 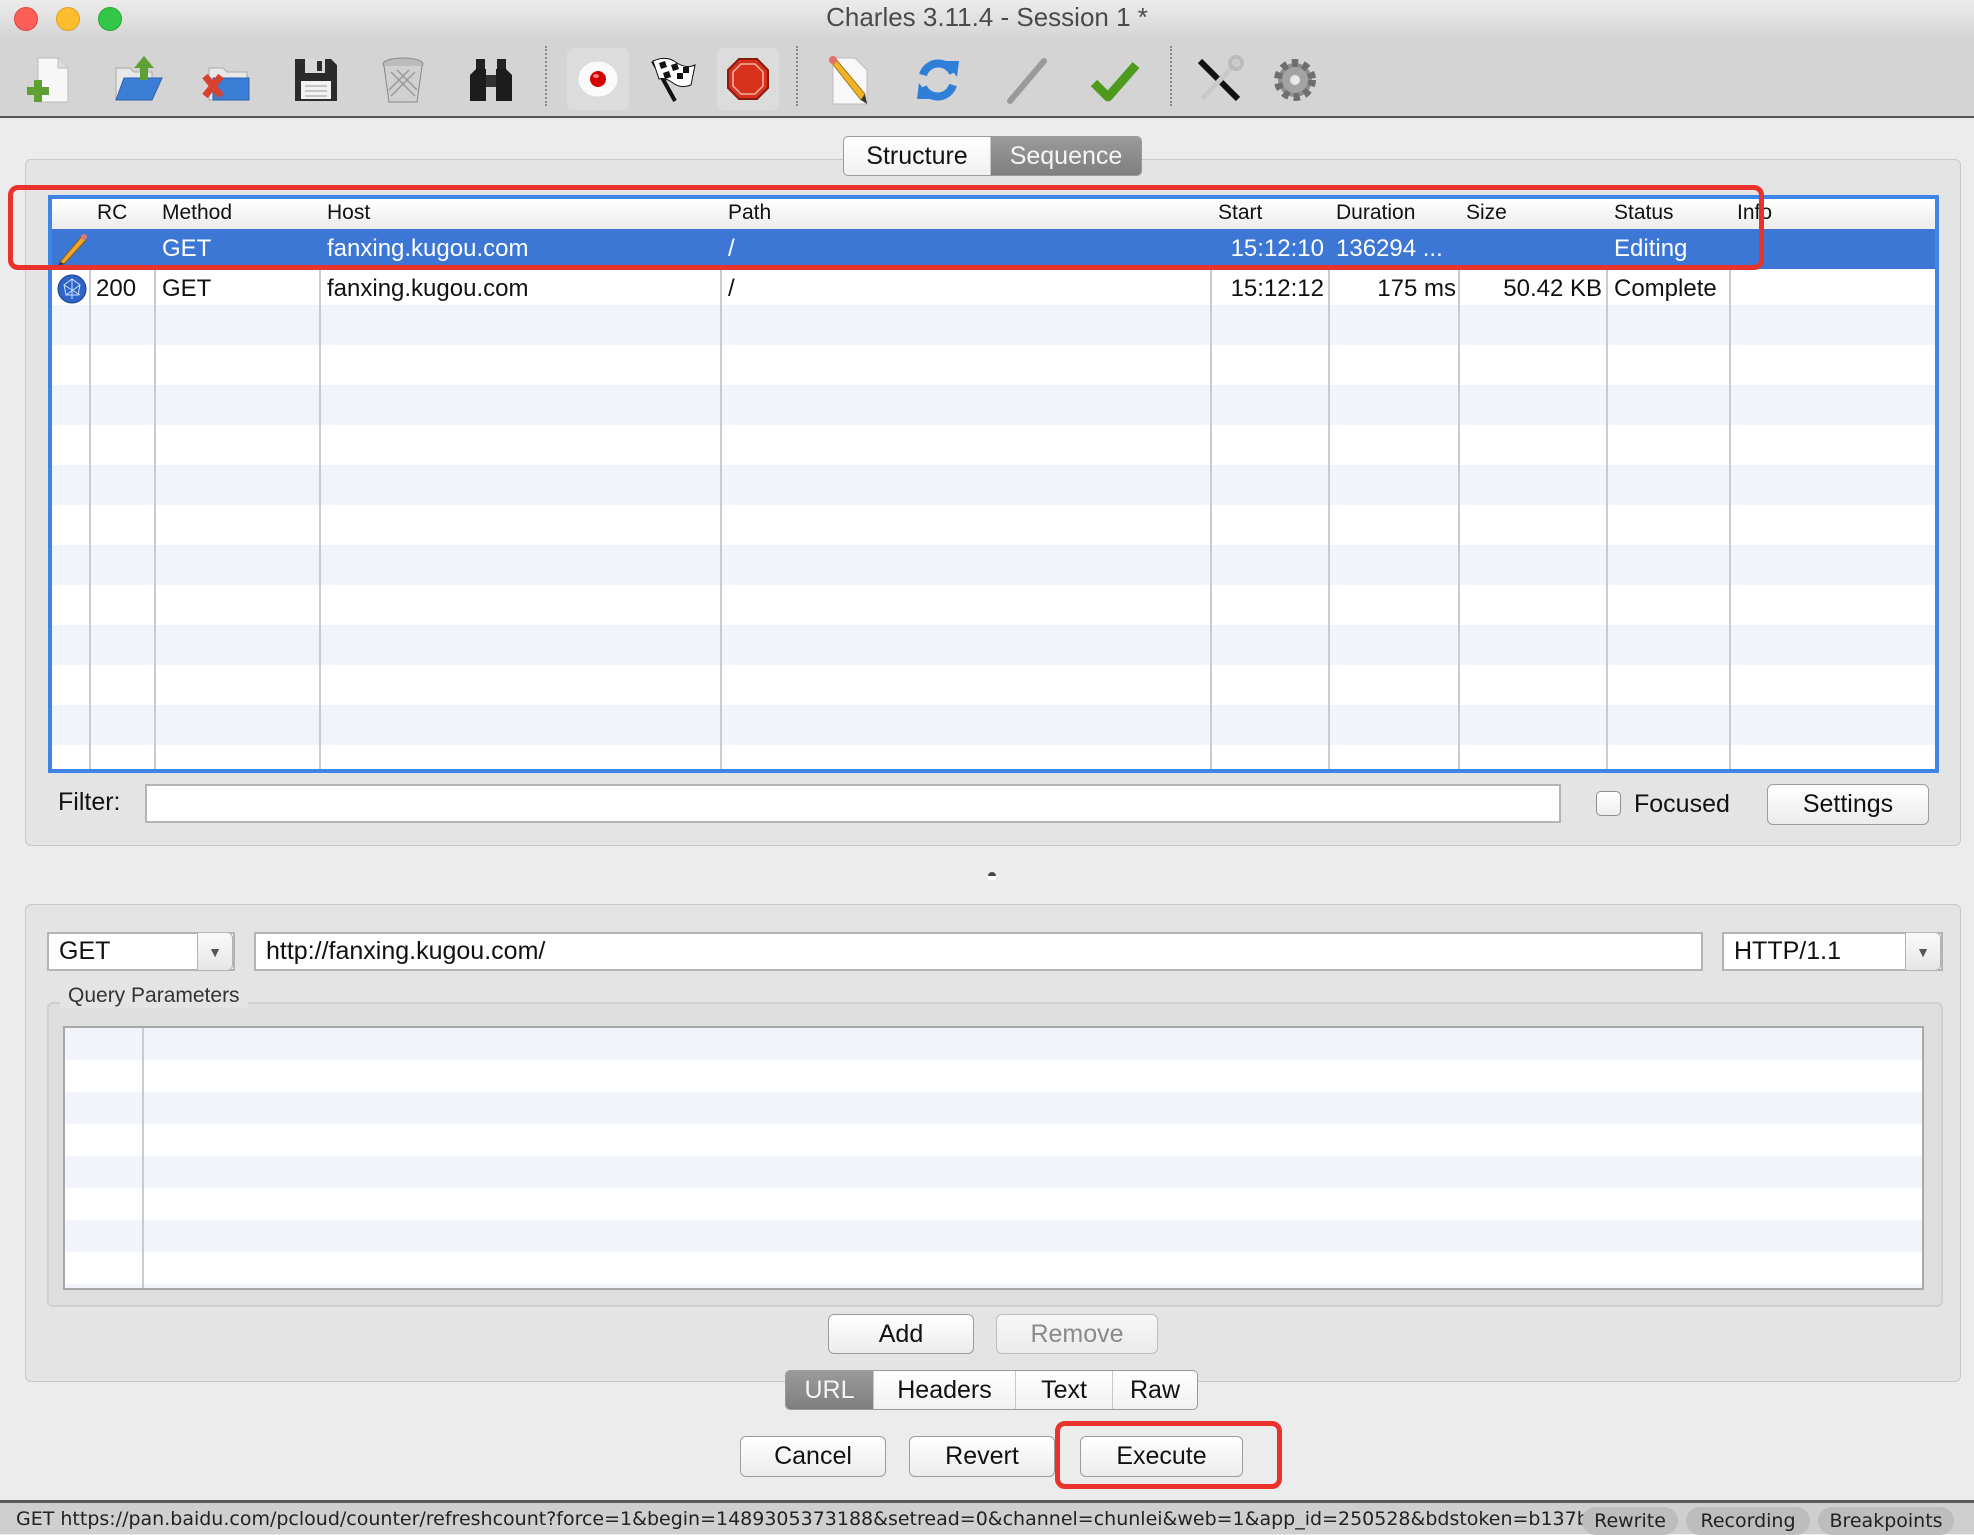 I want to click on save-button, so click(x=315, y=80).